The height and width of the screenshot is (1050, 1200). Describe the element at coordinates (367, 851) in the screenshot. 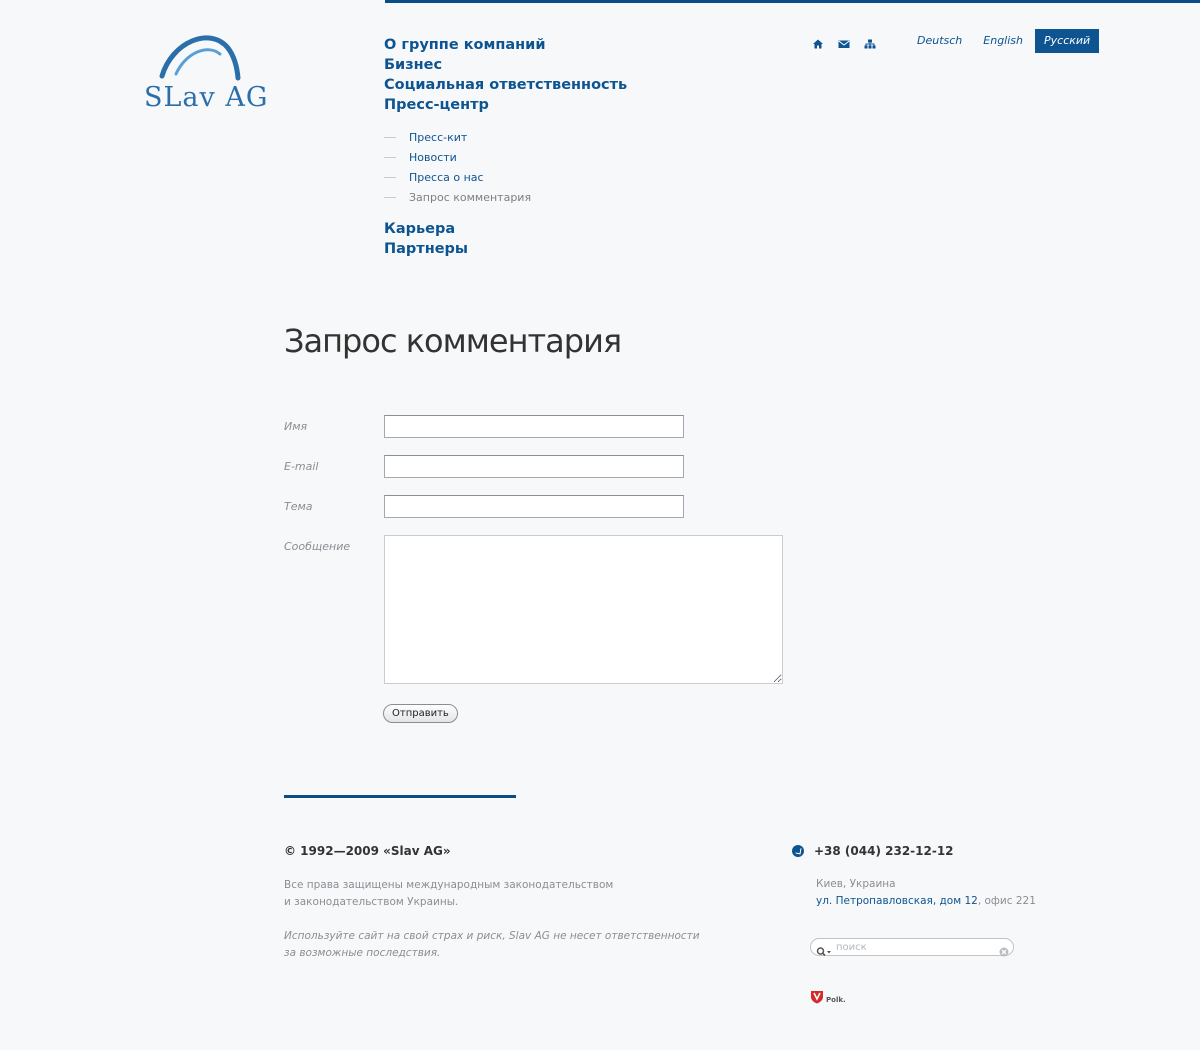

I see `copyright: © 1992—2009 «Slav AG»` at that location.